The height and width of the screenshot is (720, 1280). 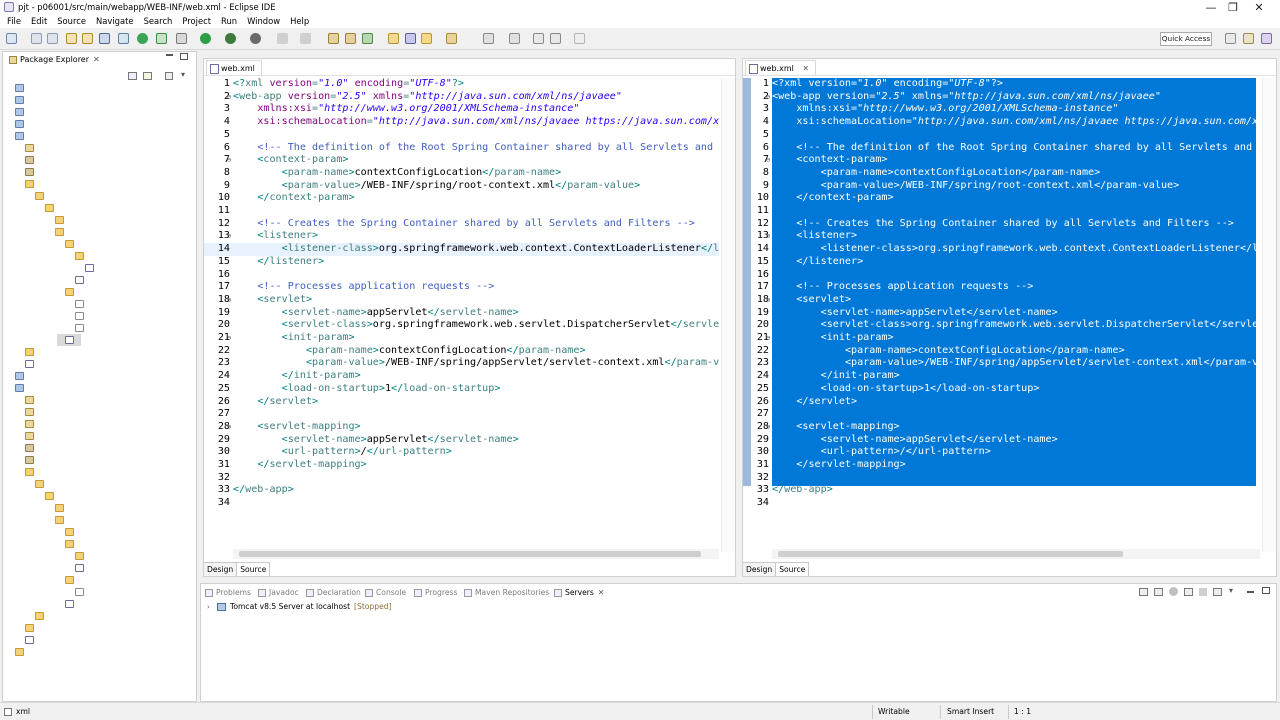 What do you see at coordinates (132, 76) in the screenshot?
I see `collapse-all-icon` at bounding box center [132, 76].